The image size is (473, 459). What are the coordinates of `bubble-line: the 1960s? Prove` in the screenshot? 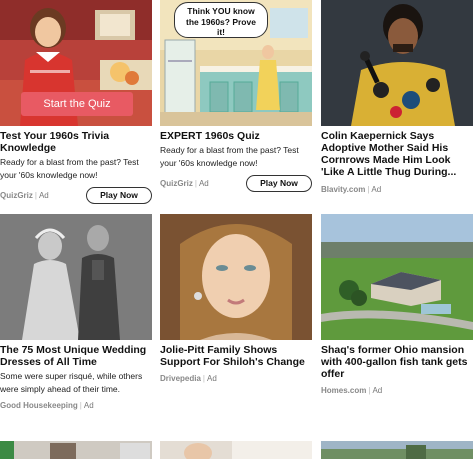 It's located at (221, 21).